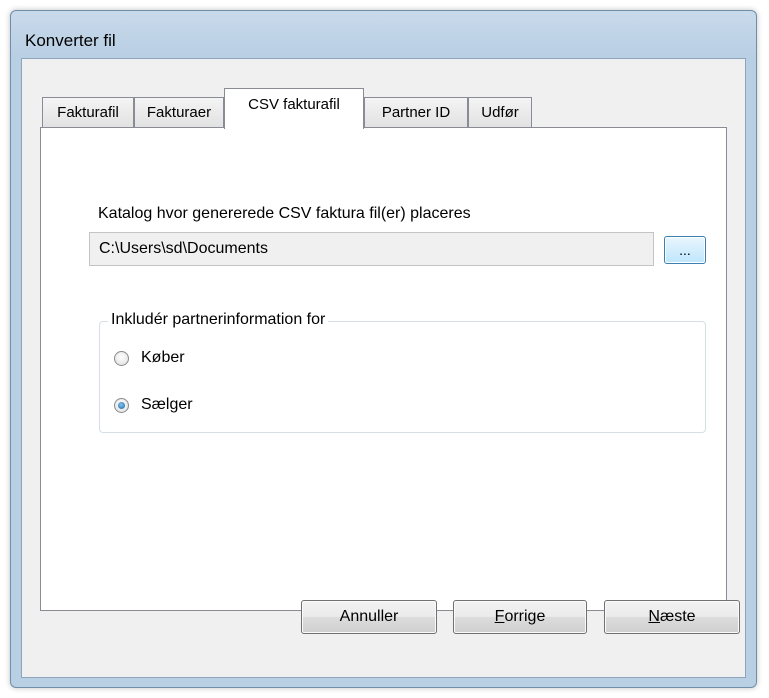 This screenshot has height=698, width=769. What do you see at coordinates (167, 404) in the screenshot?
I see `radio-label: Sælger` at bounding box center [167, 404].